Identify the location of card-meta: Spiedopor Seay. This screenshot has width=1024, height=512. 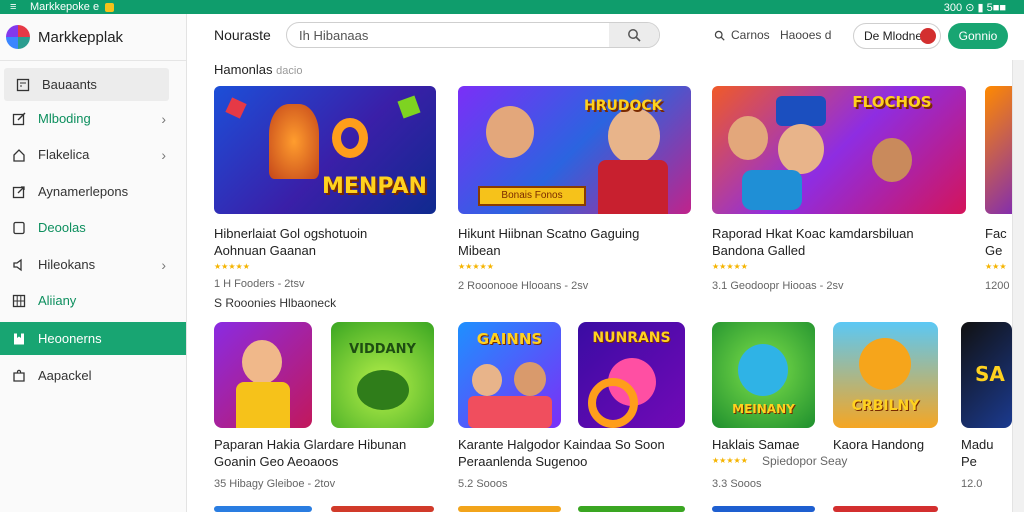
(805, 461).